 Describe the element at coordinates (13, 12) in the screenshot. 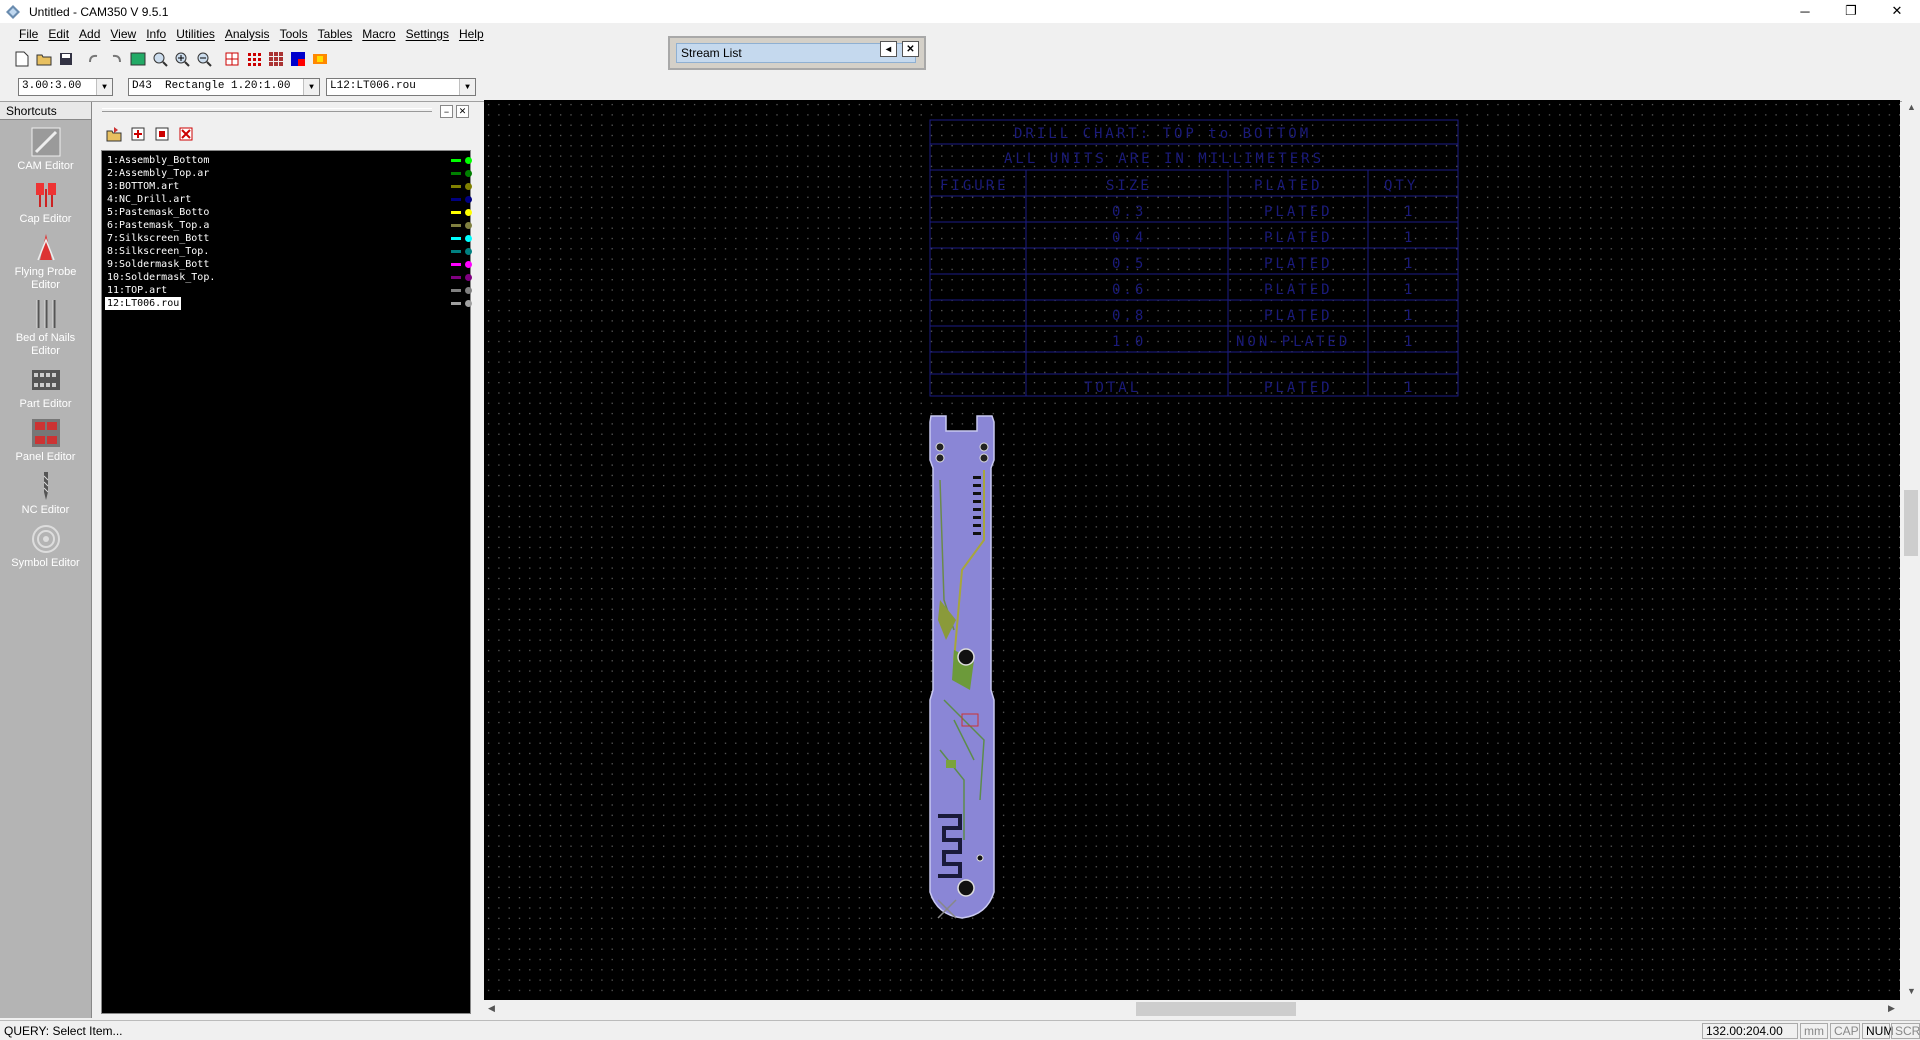

I see `app-icon` at that location.